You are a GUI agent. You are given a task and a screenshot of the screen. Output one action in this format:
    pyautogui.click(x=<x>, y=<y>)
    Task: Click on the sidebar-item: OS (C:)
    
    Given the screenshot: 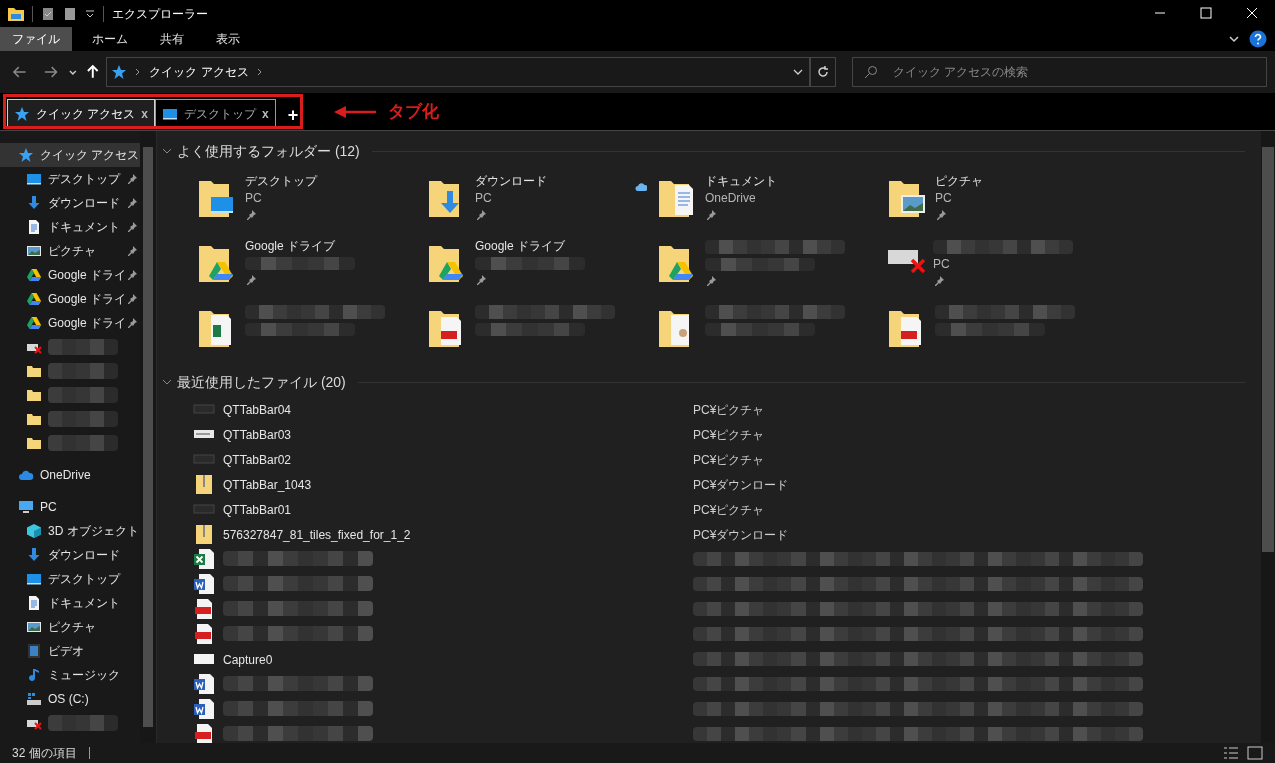 What is the action you would take?
    pyautogui.click(x=70, y=699)
    